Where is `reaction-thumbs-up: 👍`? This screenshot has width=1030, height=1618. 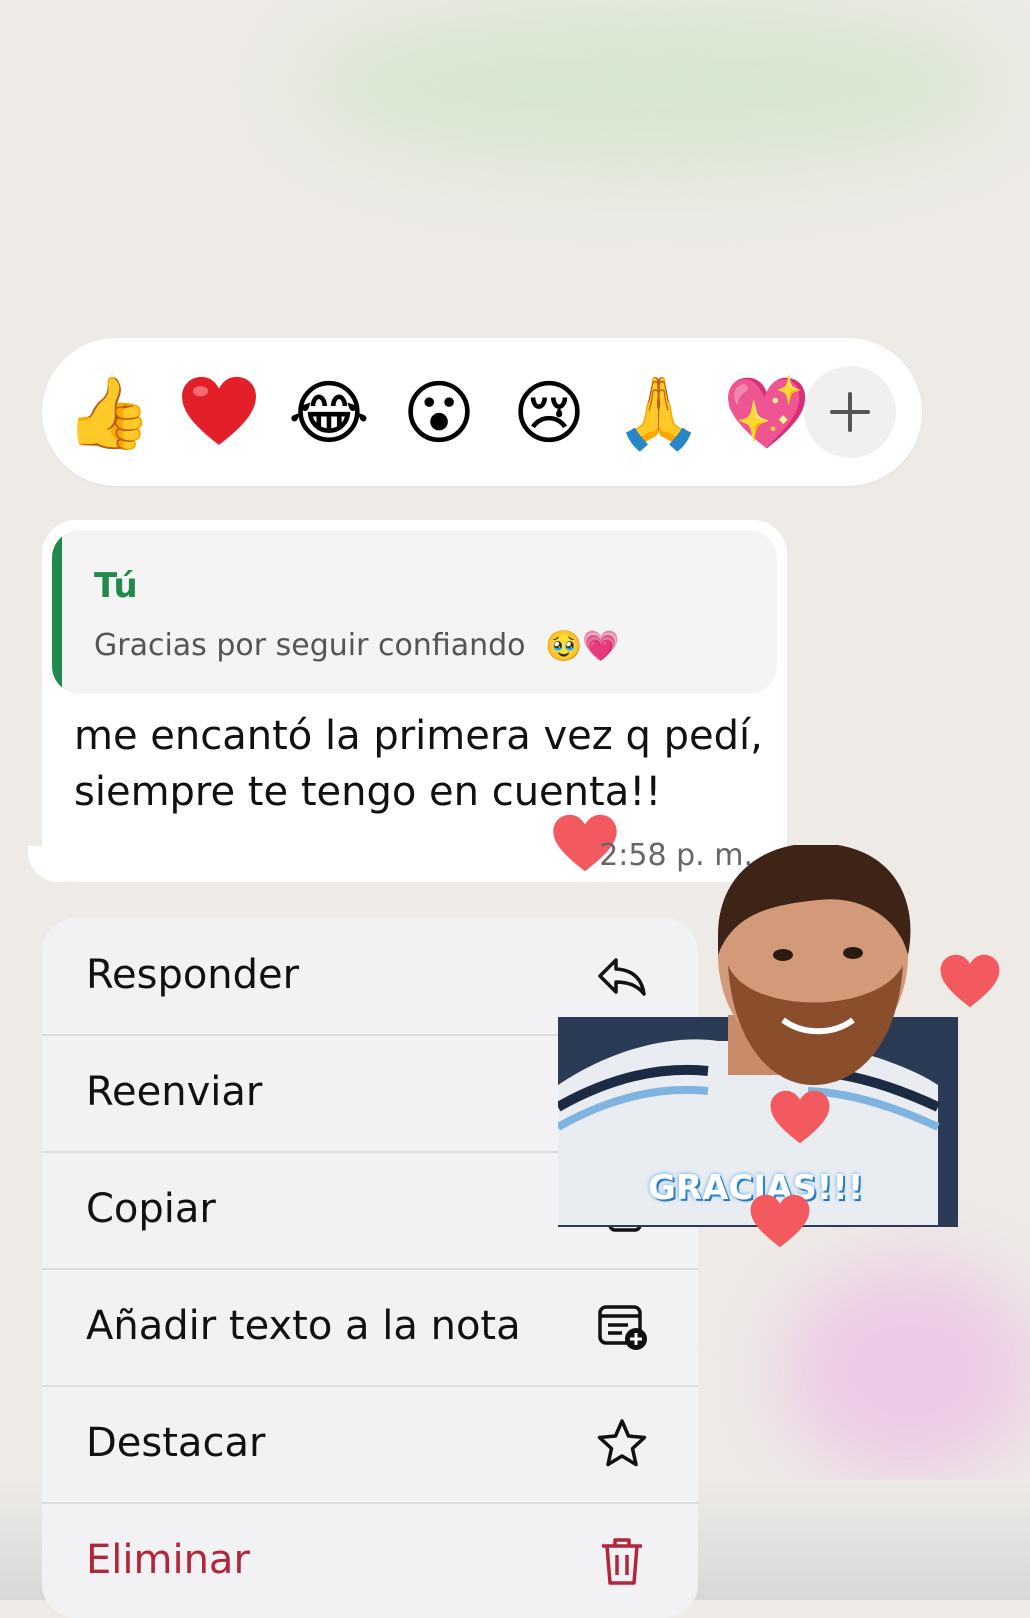
reaction-thumbs-up: 👍 is located at coordinates (109, 413).